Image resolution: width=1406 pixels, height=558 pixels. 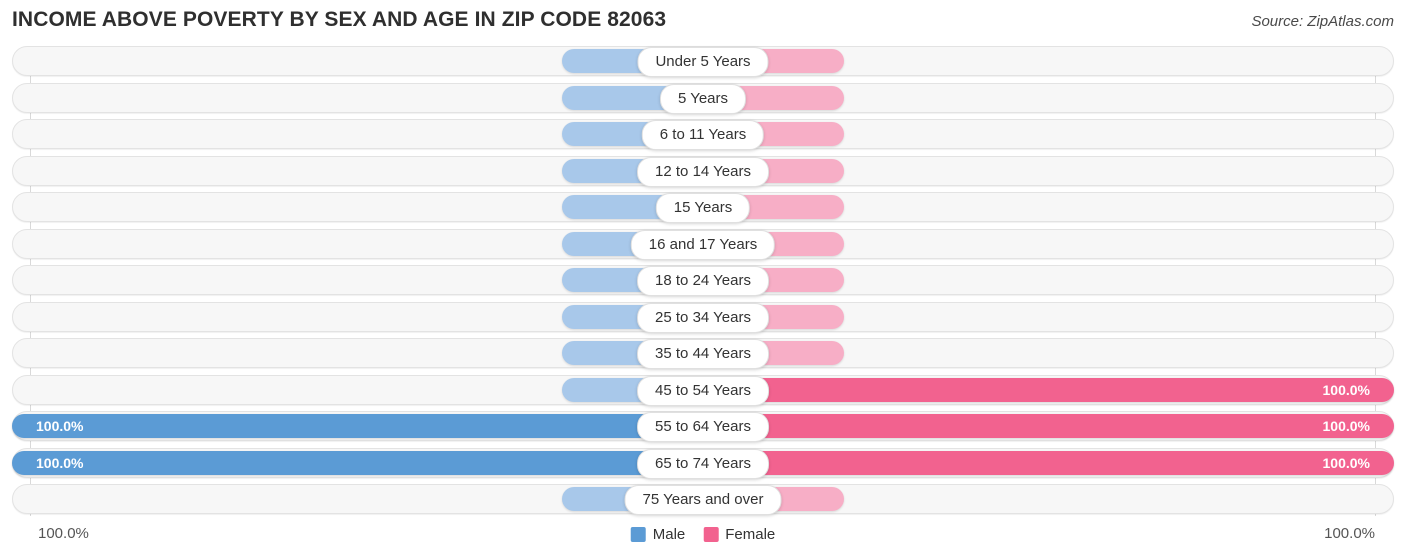 I want to click on chart-row: 0.0%0.0%25 to 34 Years, so click(x=703, y=317).